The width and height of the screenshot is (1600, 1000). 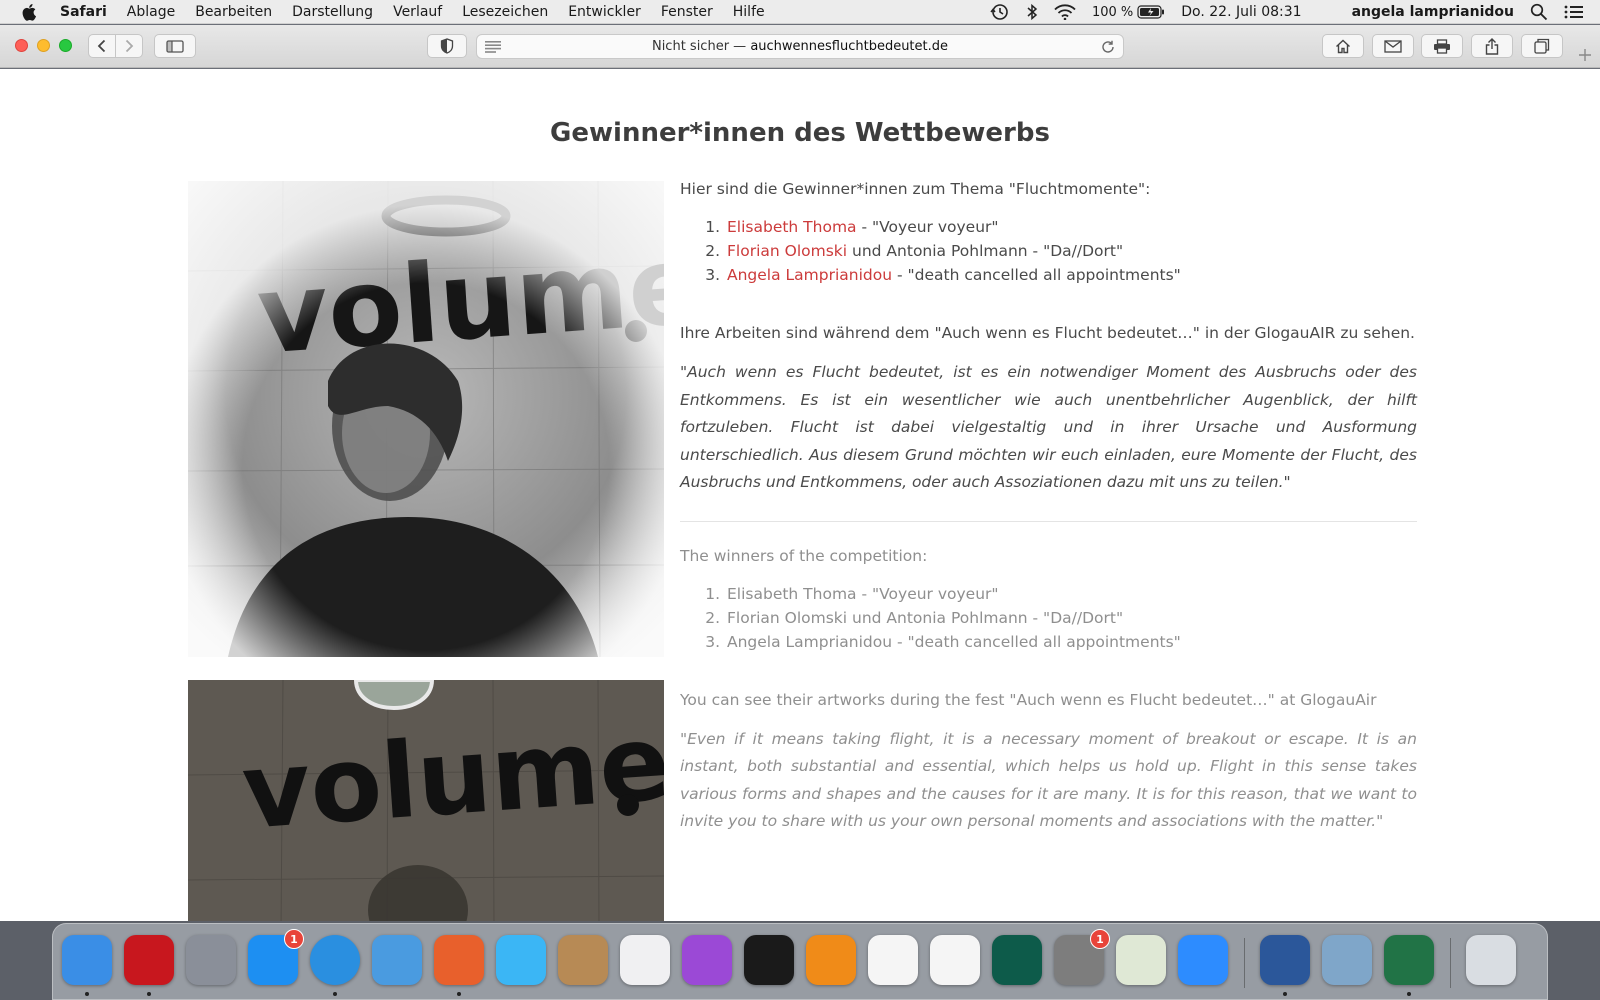 What do you see at coordinates (43, 45) in the screenshot?
I see `minimize-window-button` at bounding box center [43, 45].